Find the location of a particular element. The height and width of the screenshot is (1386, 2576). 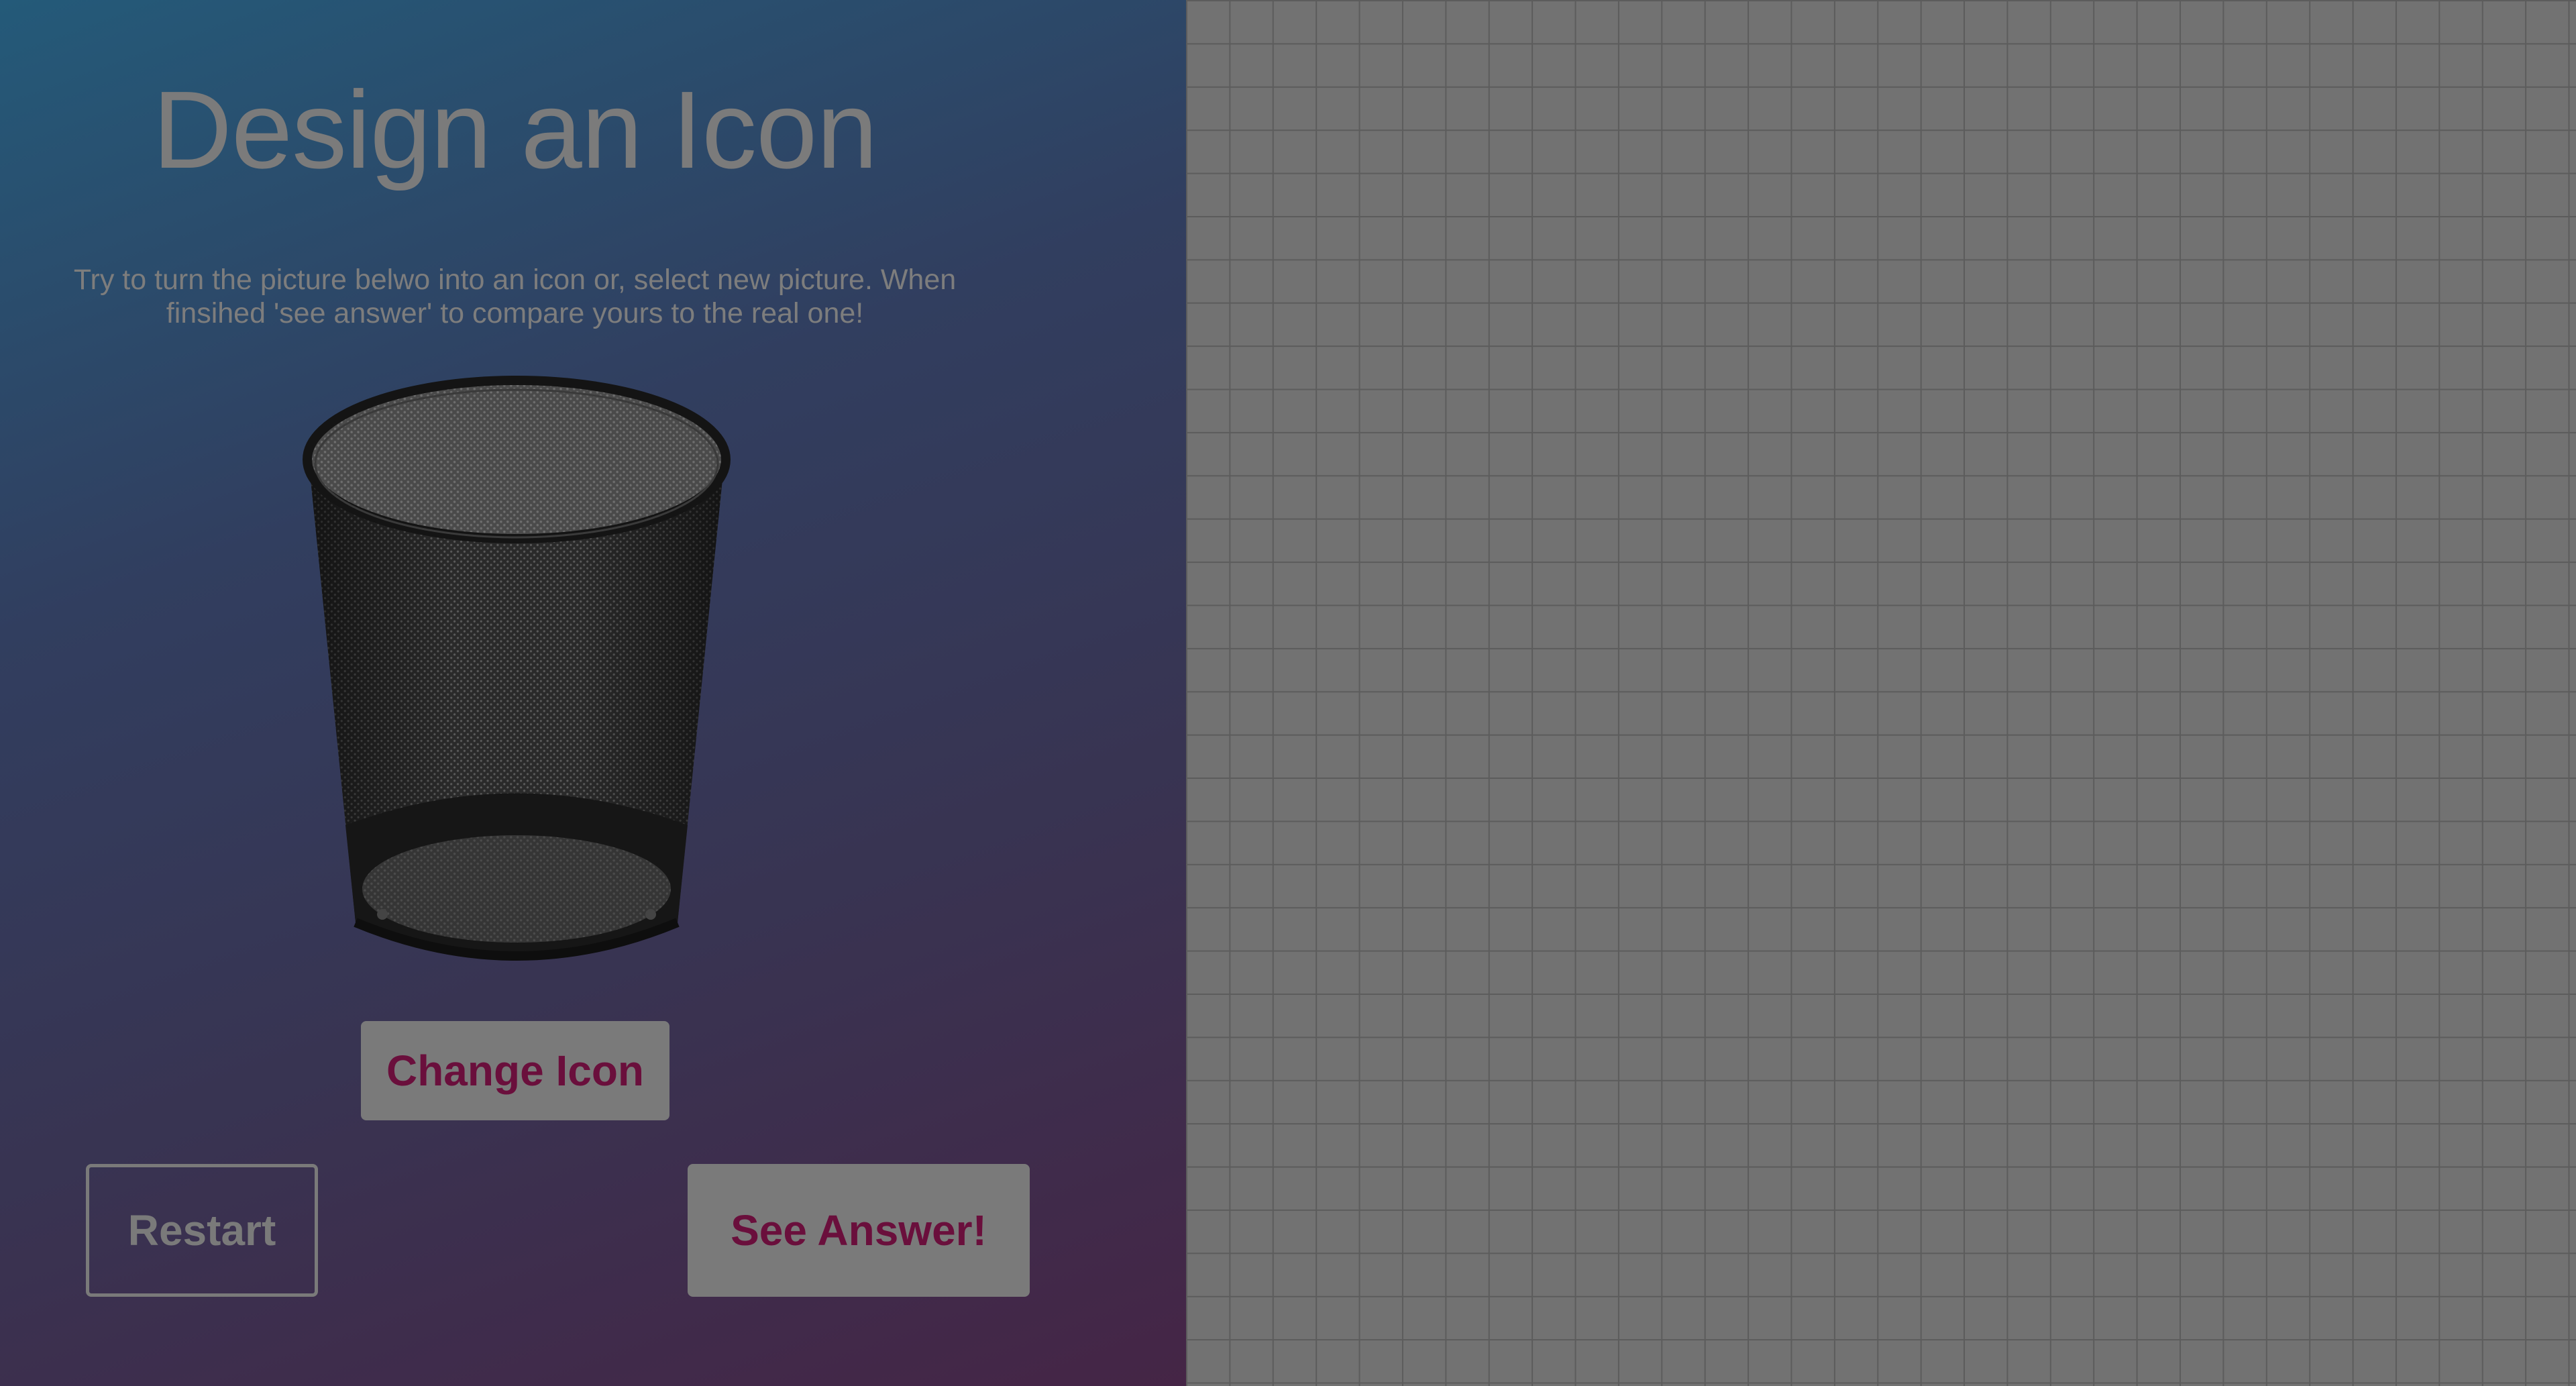

page-title: Design an Icon is located at coordinates (514, 129).